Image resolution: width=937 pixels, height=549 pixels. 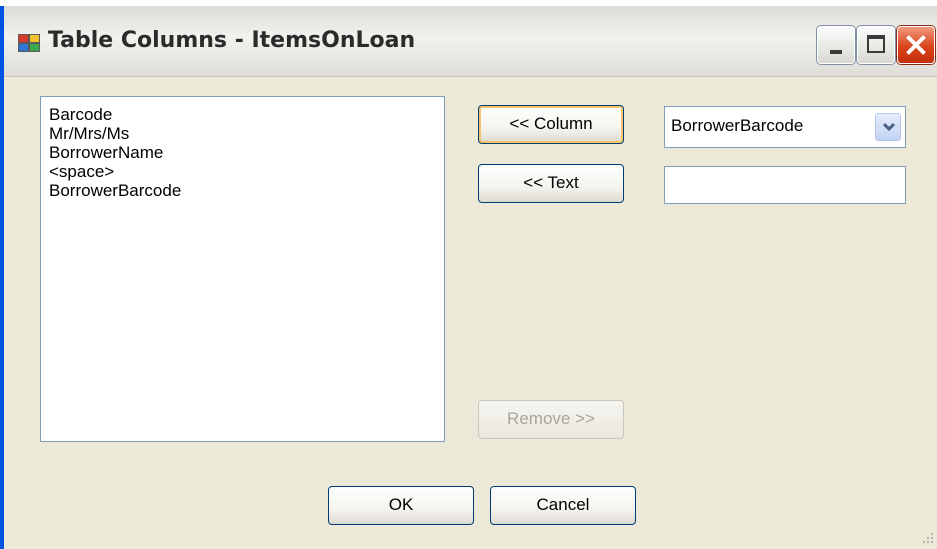 What do you see at coordinates (551, 419) in the screenshot?
I see `remove-button: Remove >>` at bounding box center [551, 419].